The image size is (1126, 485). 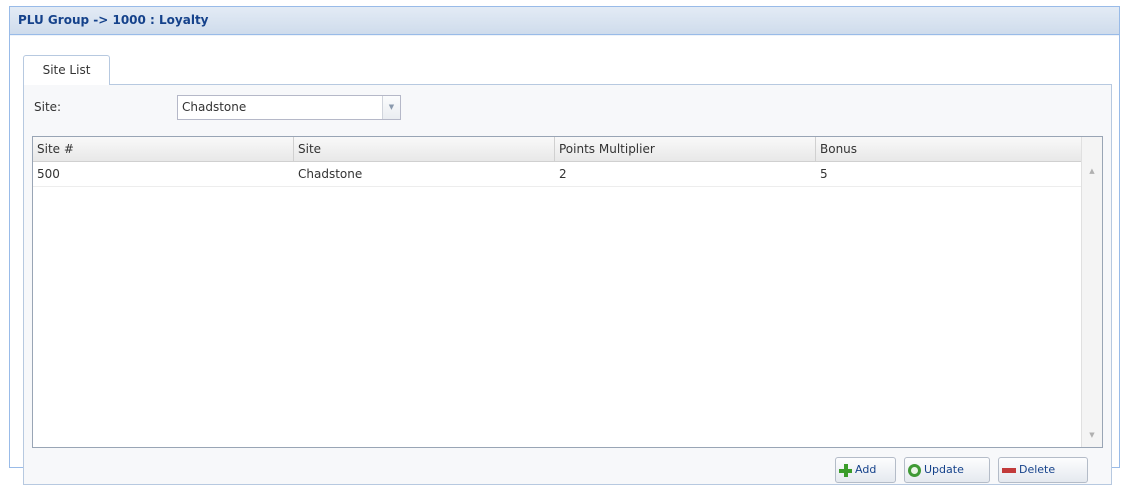 I want to click on update-button: Update, so click(x=947, y=470).